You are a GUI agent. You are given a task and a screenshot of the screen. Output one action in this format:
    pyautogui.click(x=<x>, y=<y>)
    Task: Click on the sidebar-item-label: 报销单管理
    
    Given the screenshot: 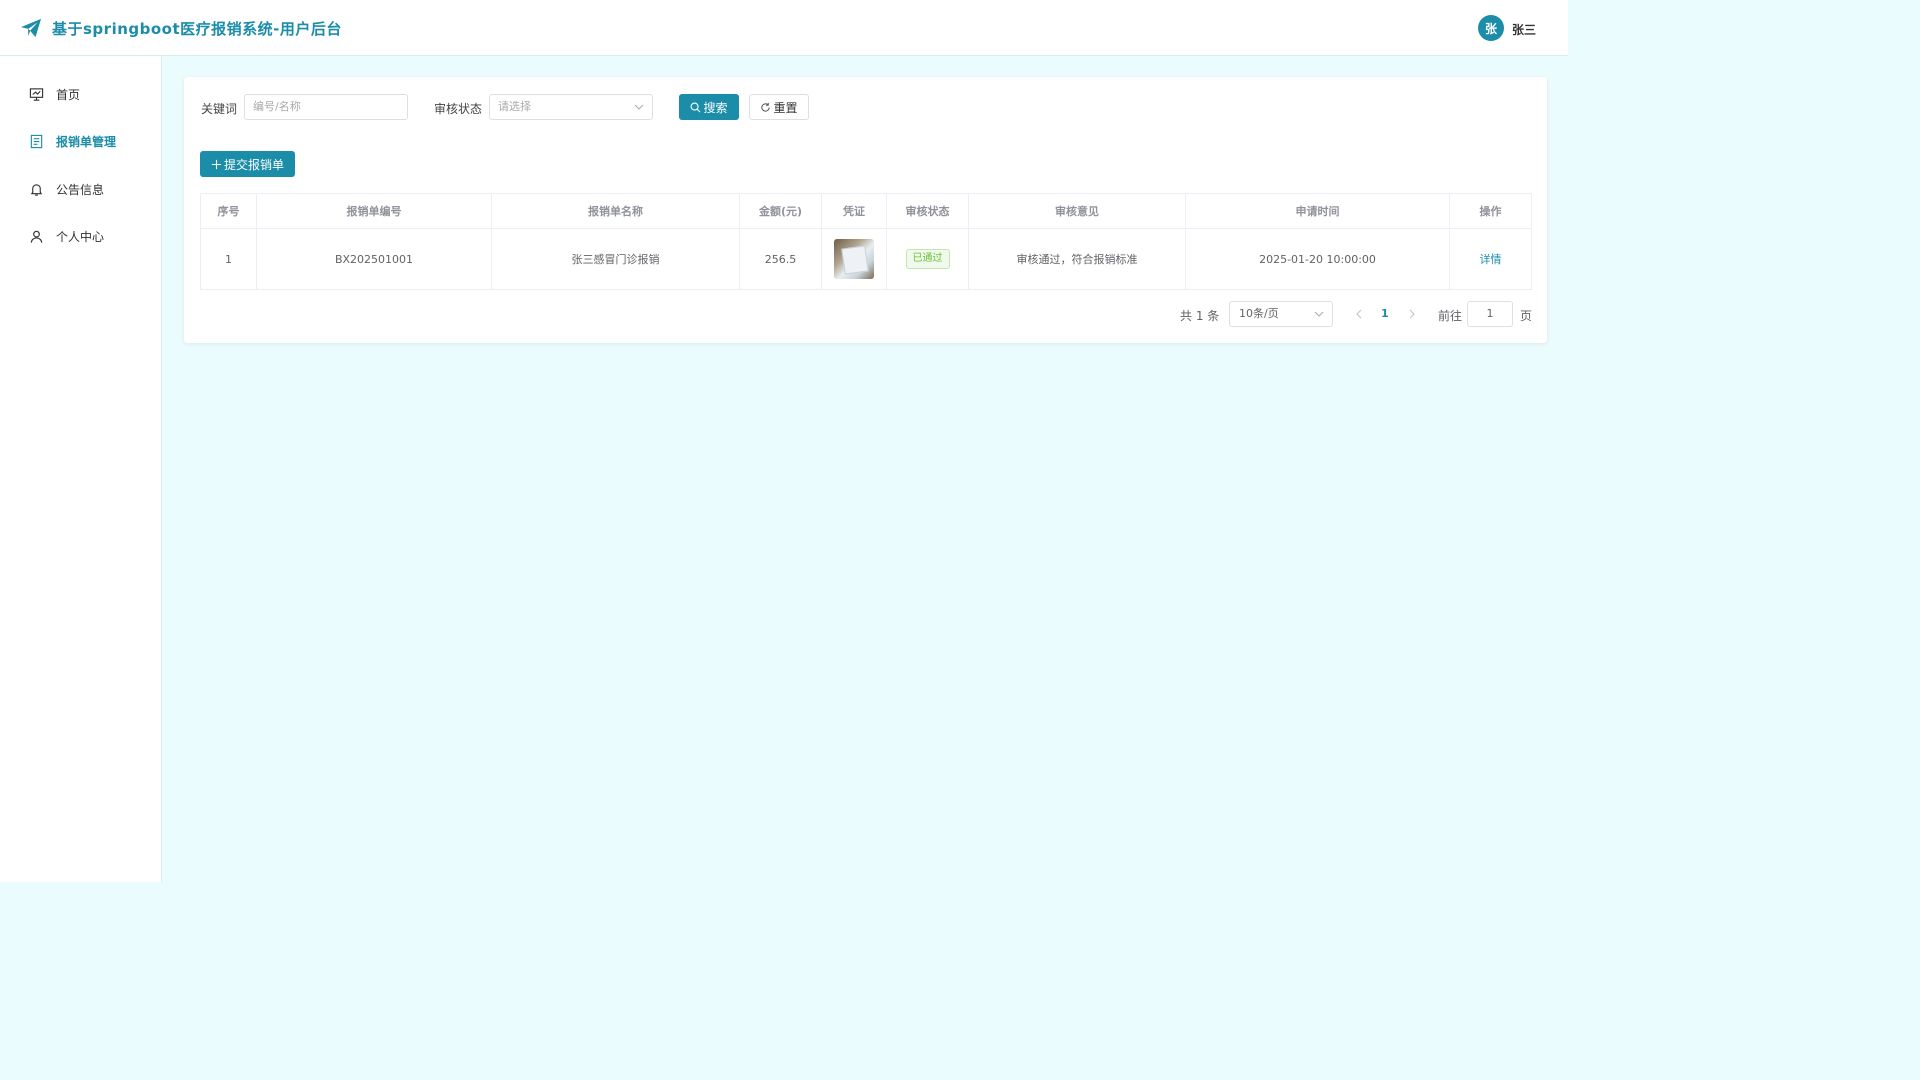 What is the action you would take?
    pyautogui.click(x=86, y=141)
    